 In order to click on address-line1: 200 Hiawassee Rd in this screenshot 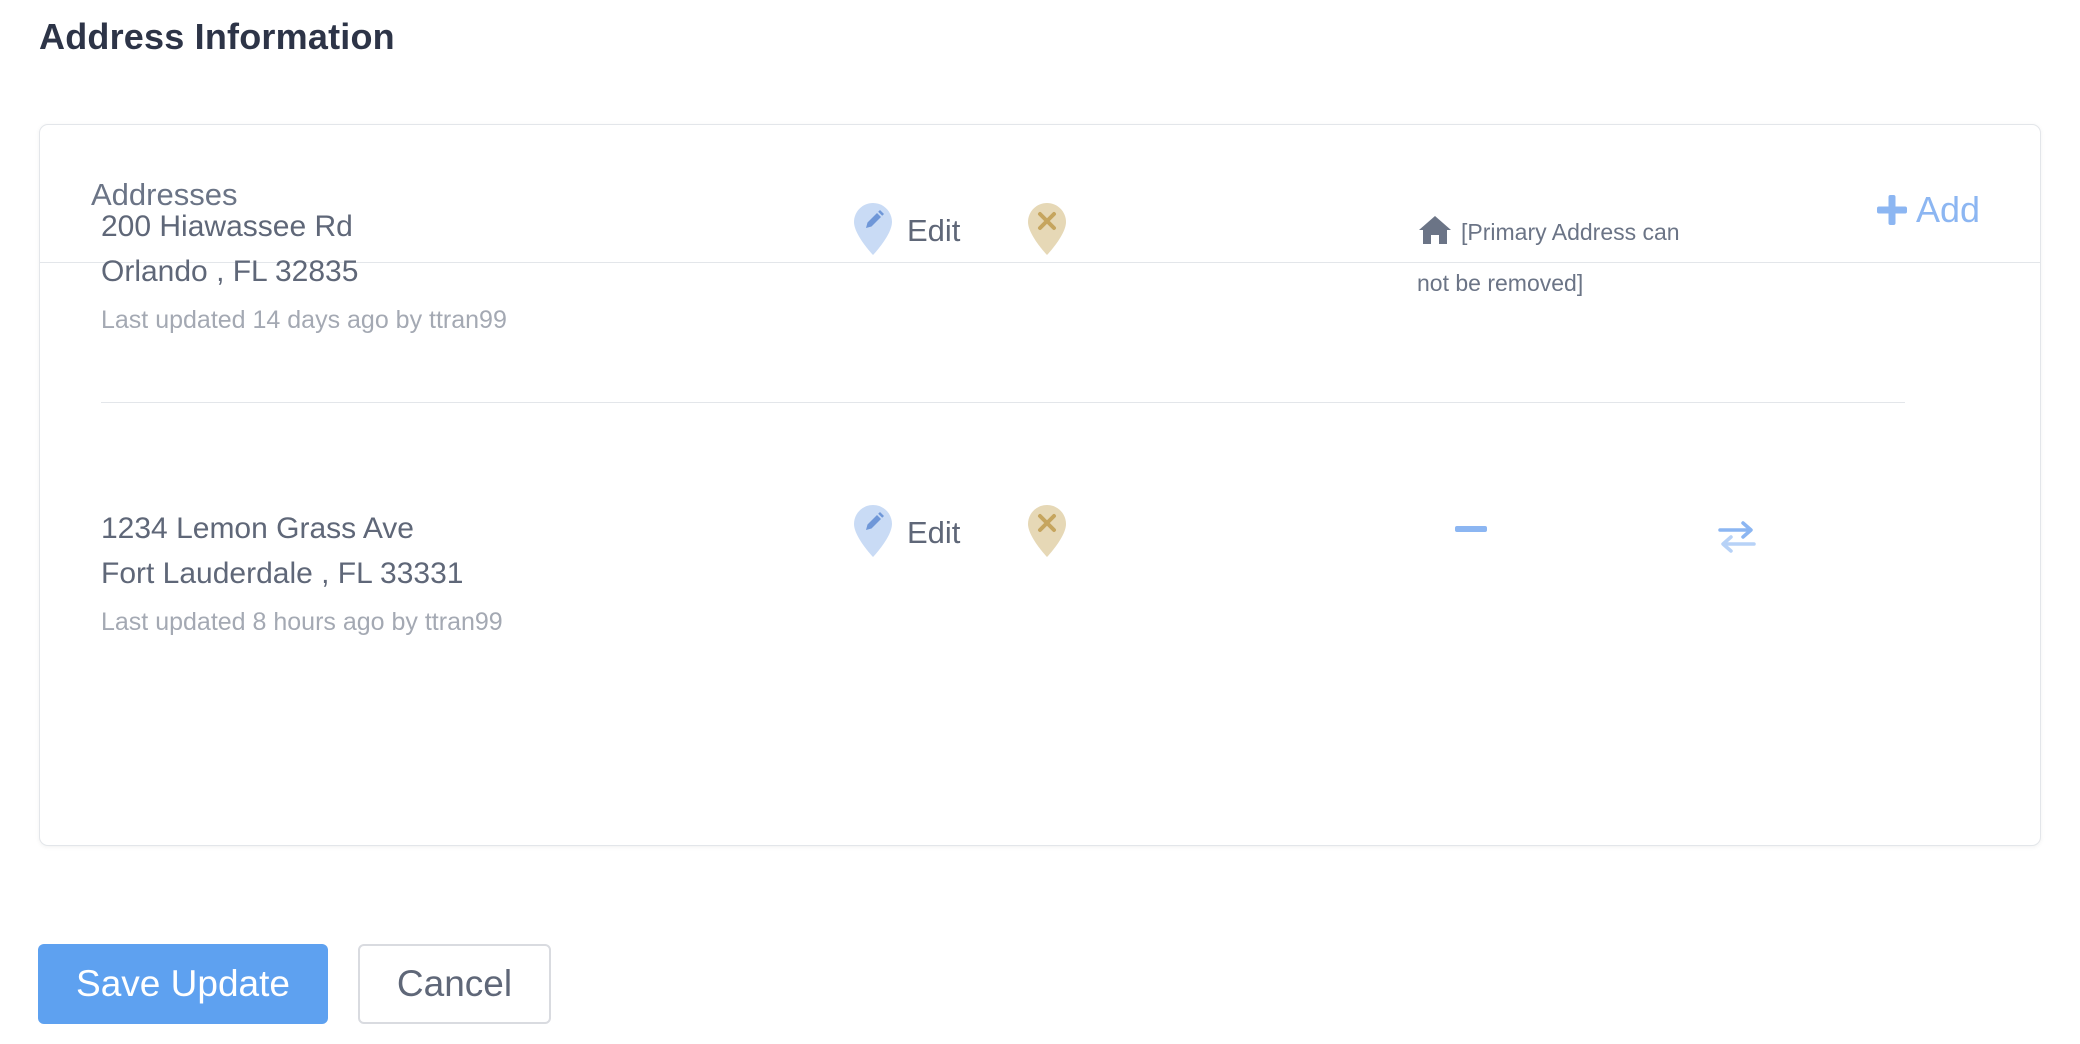, I will do `click(227, 226)`.